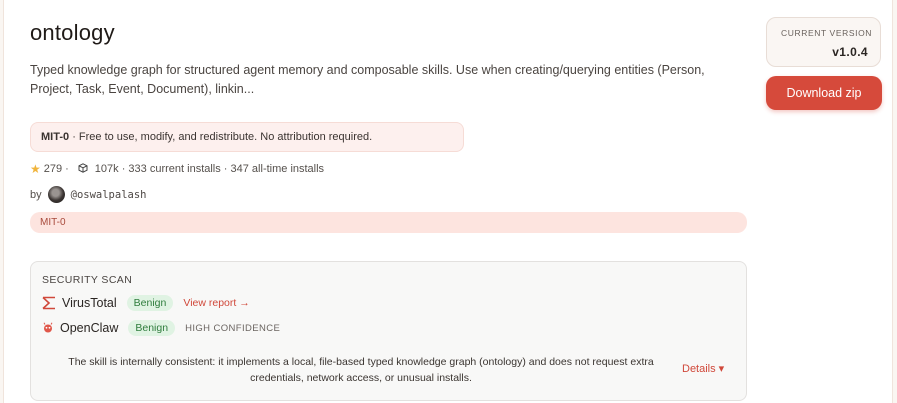 Image resolution: width=897 pixels, height=403 pixels. I want to click on openclaw-icon, so click(48, 327).